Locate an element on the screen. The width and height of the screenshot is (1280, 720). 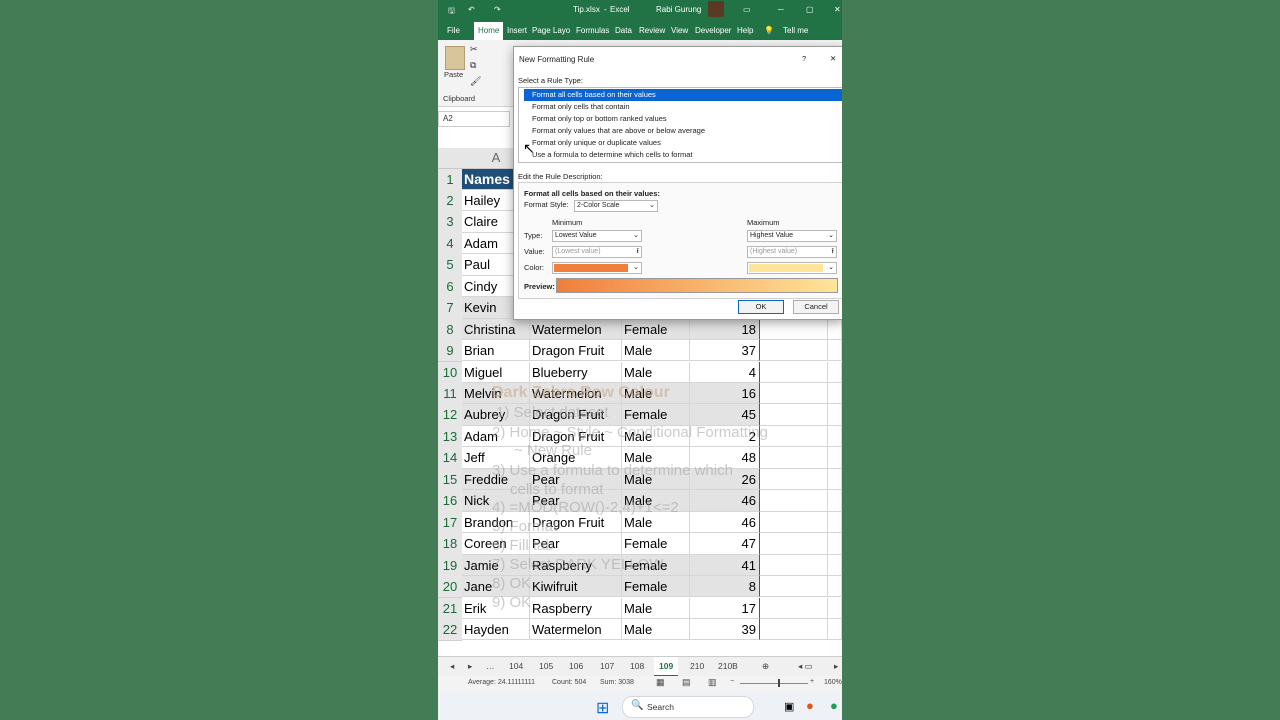
close-window-icon: ✕ is located at coordinates (837, 9).